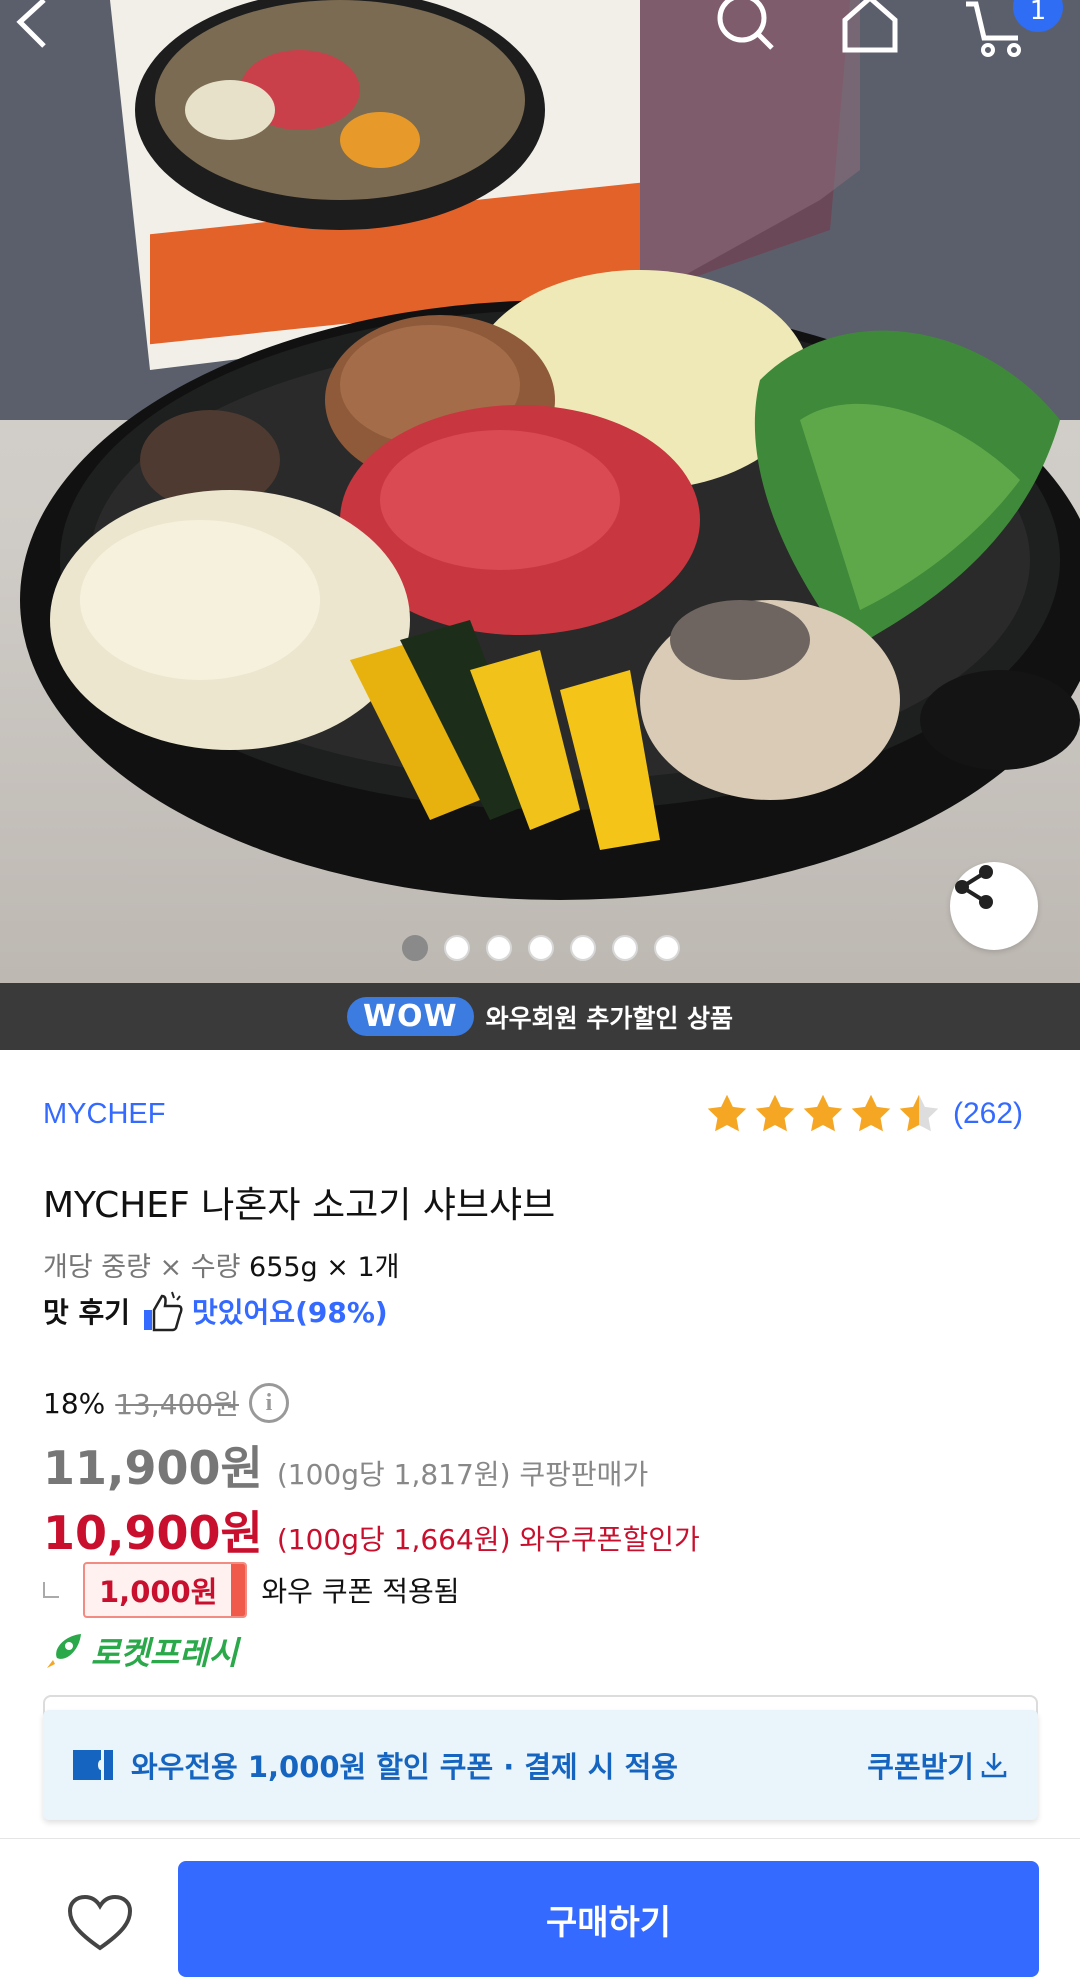  I want to click on original-price: 13,400원, so click(177, 1404).